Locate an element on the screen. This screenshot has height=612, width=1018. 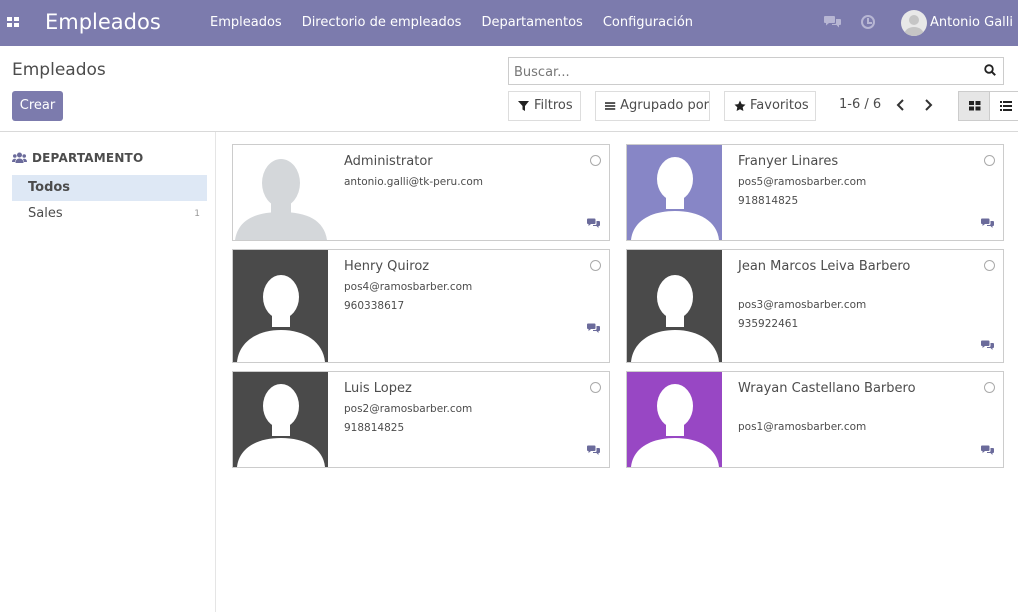
app-title: Empleados is located at coordinates (103, 22).